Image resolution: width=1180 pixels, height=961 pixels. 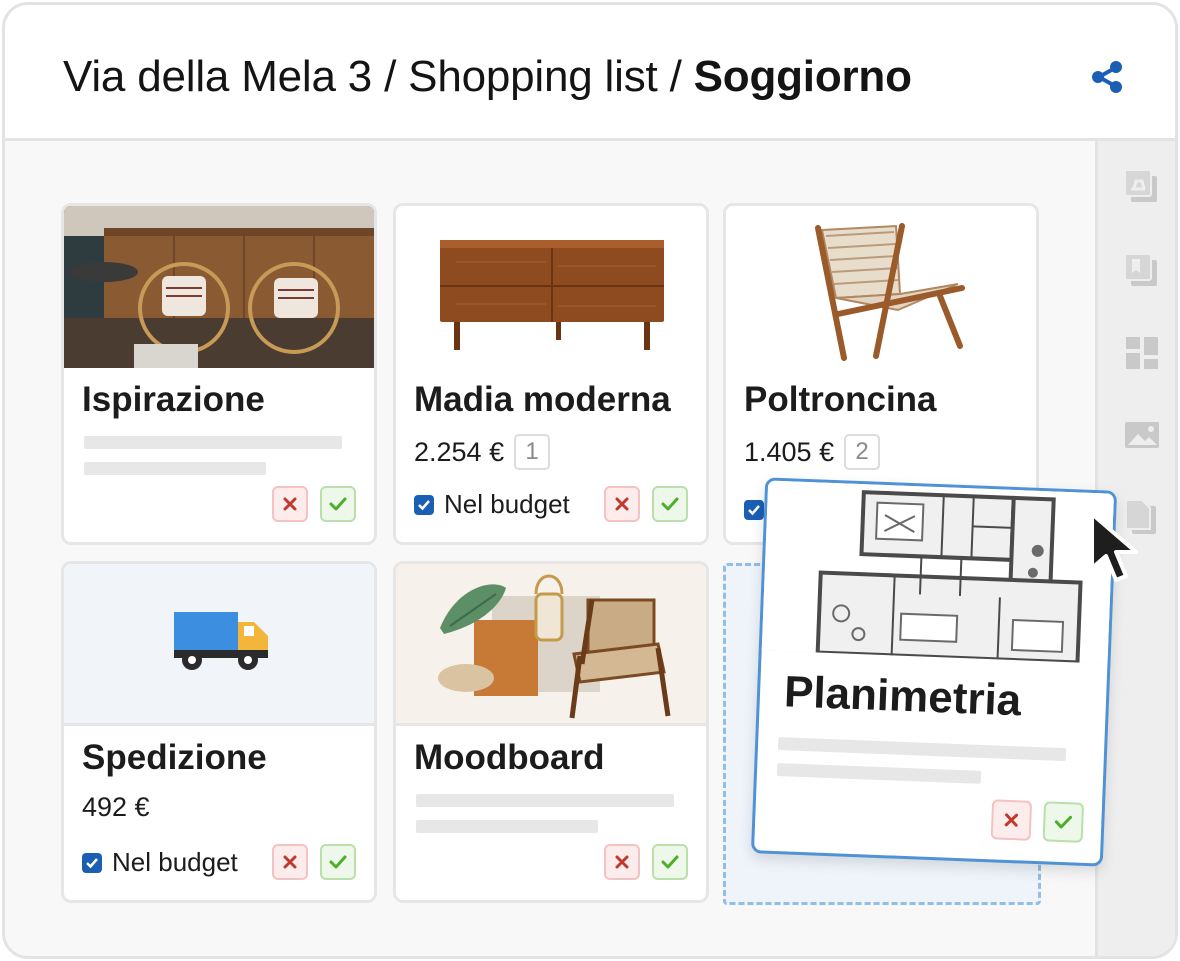 What do you see at coordinates (532, 452) in the screenshot?
I see `quantity-badge: 1` at bounding box center [532, 452].